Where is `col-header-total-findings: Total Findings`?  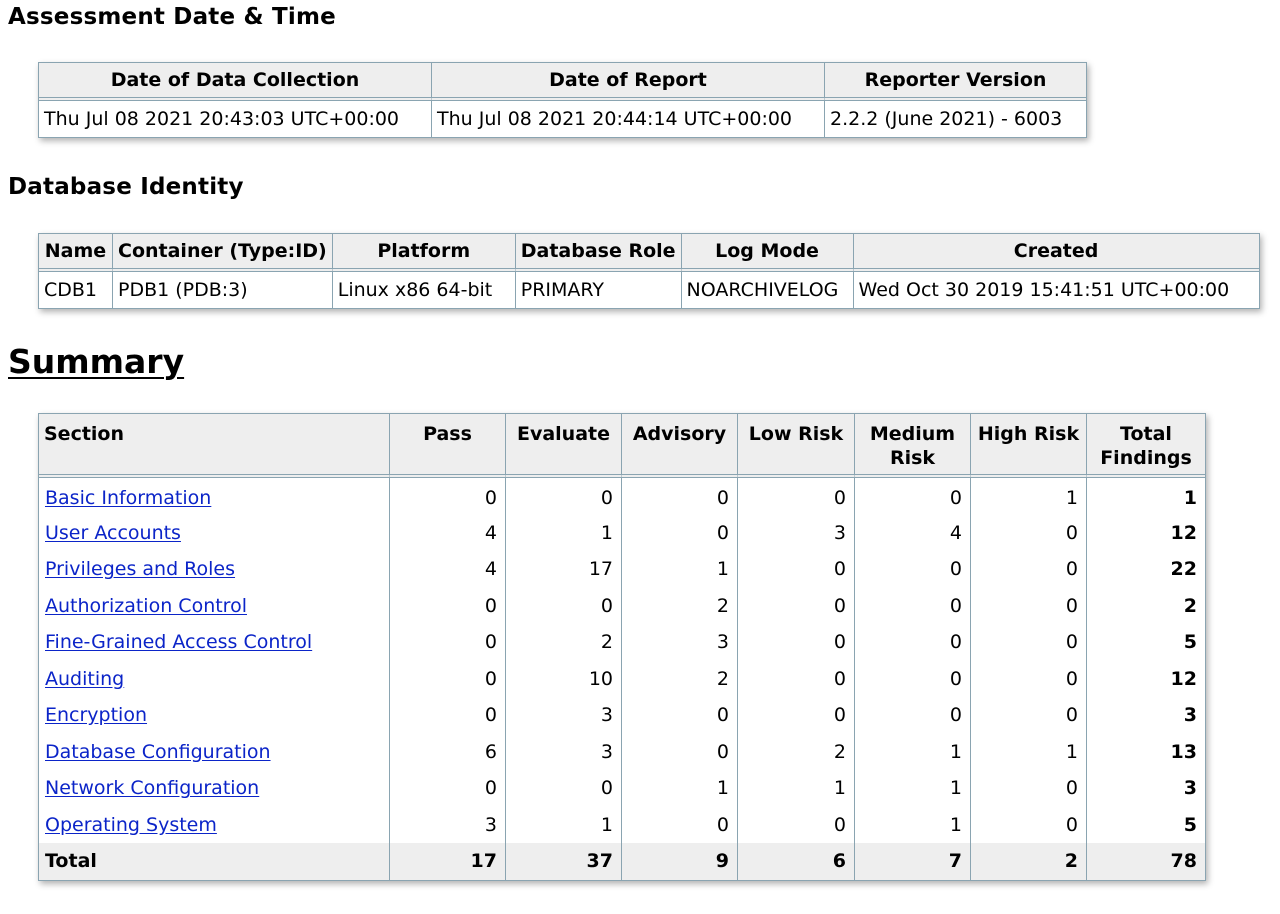
col-header-total-findings: Total Findings is located at coordinates (1146, 446).